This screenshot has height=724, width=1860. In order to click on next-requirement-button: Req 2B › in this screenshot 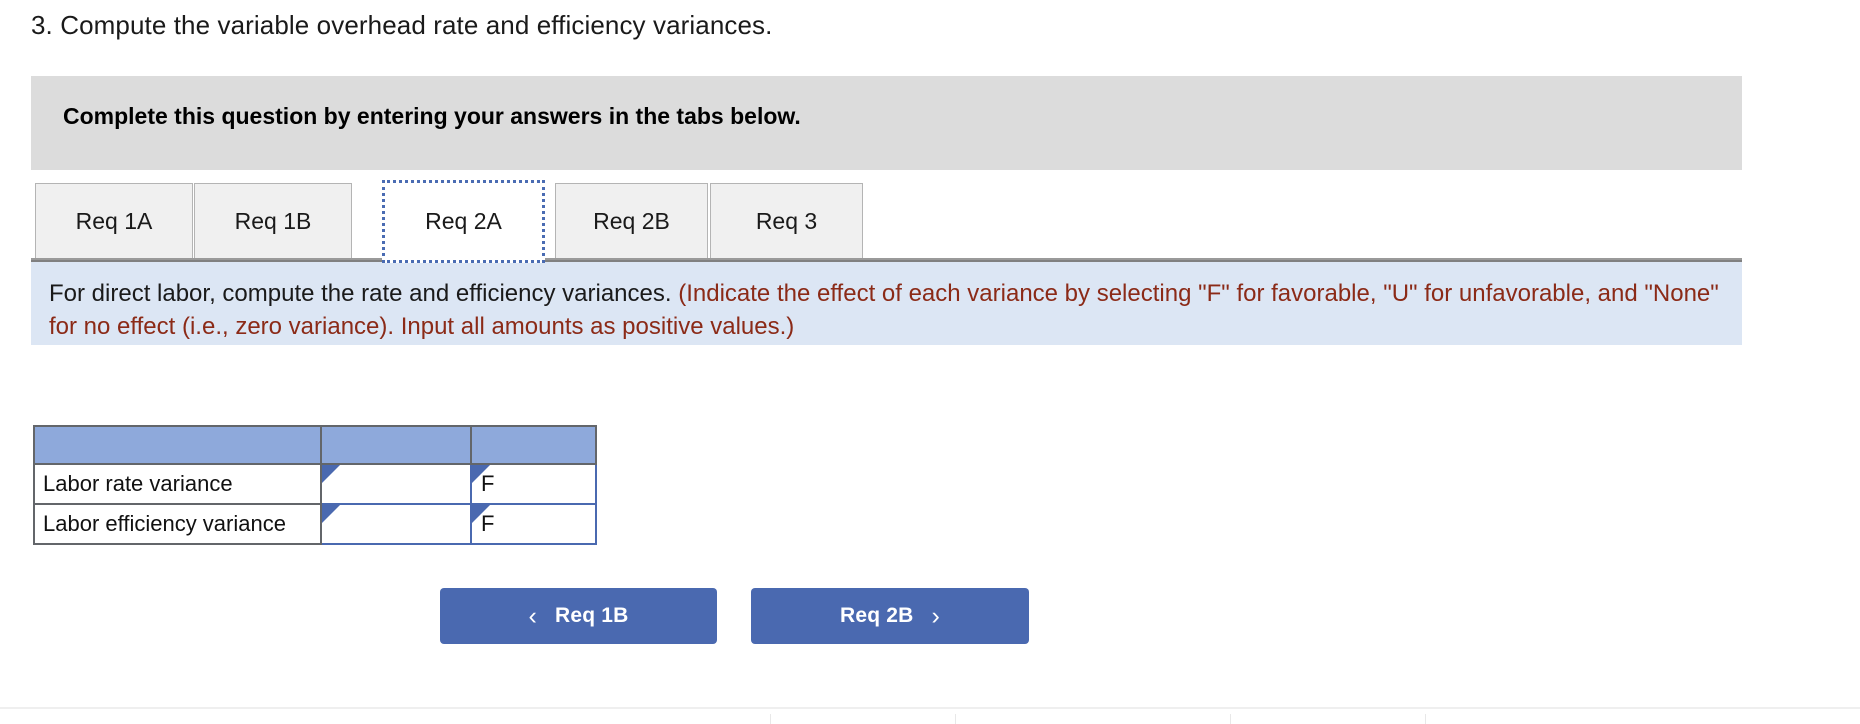, I will do `click(890, 616)`.